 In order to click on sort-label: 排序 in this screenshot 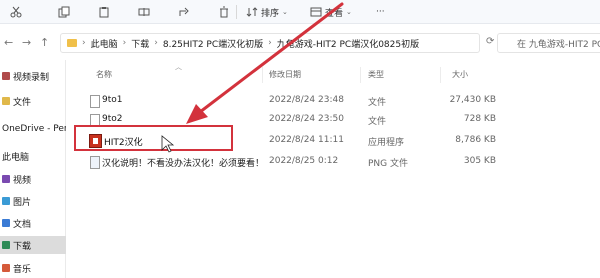, I will do `click(270, 13)`.